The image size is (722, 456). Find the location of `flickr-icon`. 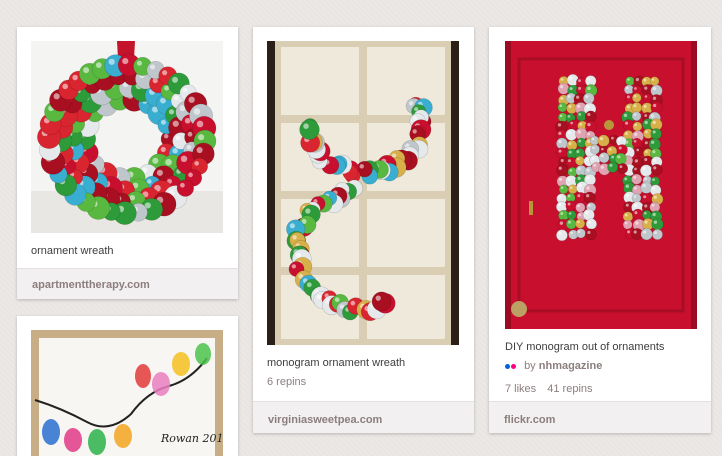

flickr-icon is located at coordinates (512, 366).